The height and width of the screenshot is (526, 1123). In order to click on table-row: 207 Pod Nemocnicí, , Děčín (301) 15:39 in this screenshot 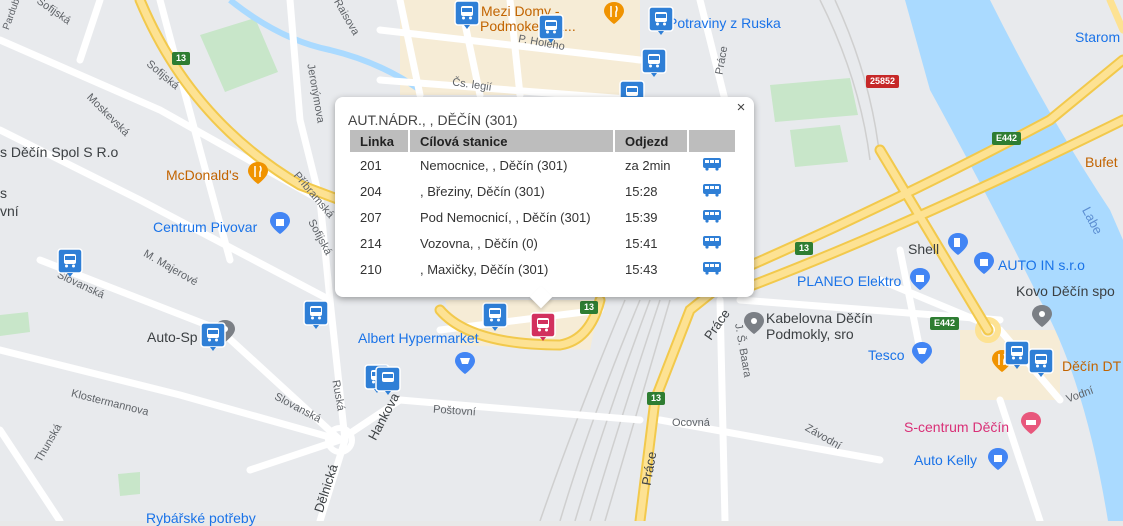, I will do `click(542, 217)`.